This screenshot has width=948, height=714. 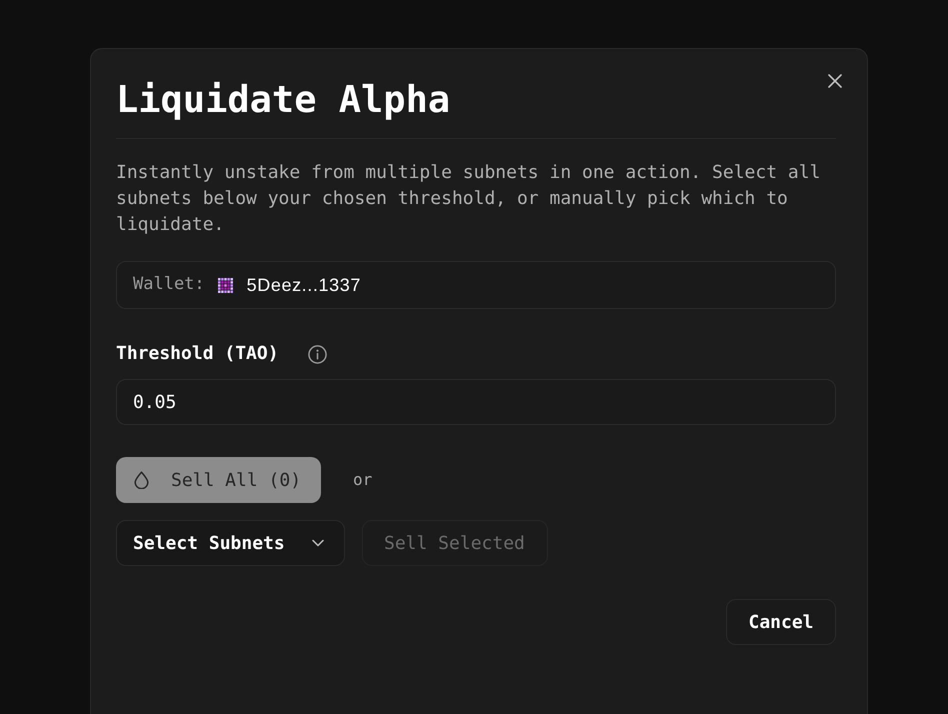 What do you see at coordinates (141, 480) in the screenshot?
I see `droplet-icon` at bounding box center [141, 480].